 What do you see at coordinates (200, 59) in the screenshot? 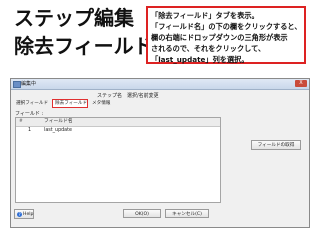
I see `callout-line: 「last_update」列を選択。` at bounding box center [200, 59].